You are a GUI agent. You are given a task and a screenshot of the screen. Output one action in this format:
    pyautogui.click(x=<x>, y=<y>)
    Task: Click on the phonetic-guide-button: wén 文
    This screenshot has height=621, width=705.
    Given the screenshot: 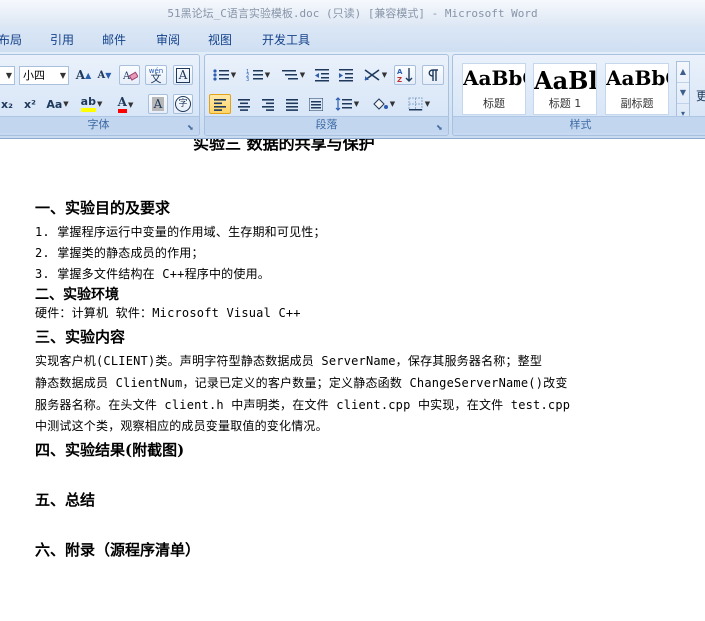 What is the action you would take?
    pyautogui.click(x=156, y=75)
    